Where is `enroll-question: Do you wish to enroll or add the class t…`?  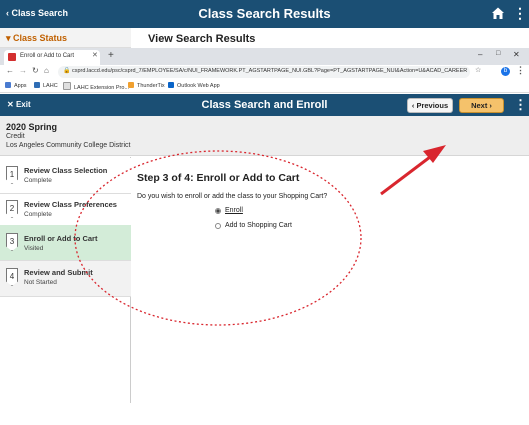 enroll-question: Do you wish to enroll or add the class t… is located at coordinates (232, 196).